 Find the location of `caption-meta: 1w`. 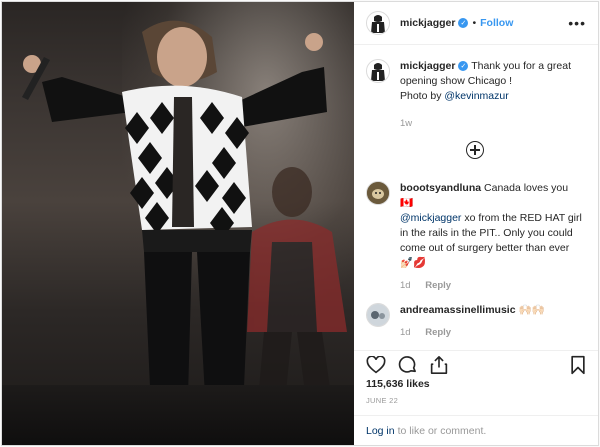

caption-meta: 1w is located at coordinates (492, 123).